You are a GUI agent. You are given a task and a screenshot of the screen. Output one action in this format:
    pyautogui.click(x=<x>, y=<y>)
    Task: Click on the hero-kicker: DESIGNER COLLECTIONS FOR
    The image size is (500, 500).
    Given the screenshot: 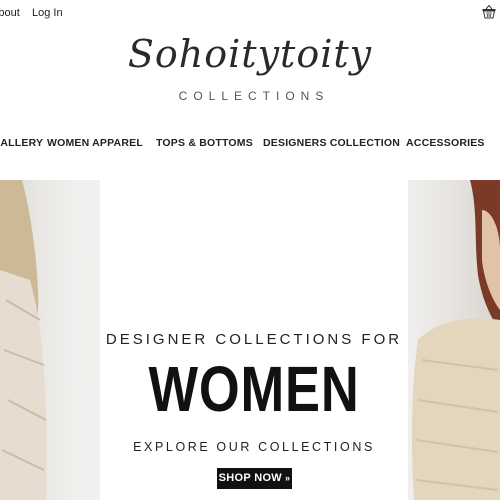 What is the action you would take?
    pyautogui.click(x=254, y=339)
    